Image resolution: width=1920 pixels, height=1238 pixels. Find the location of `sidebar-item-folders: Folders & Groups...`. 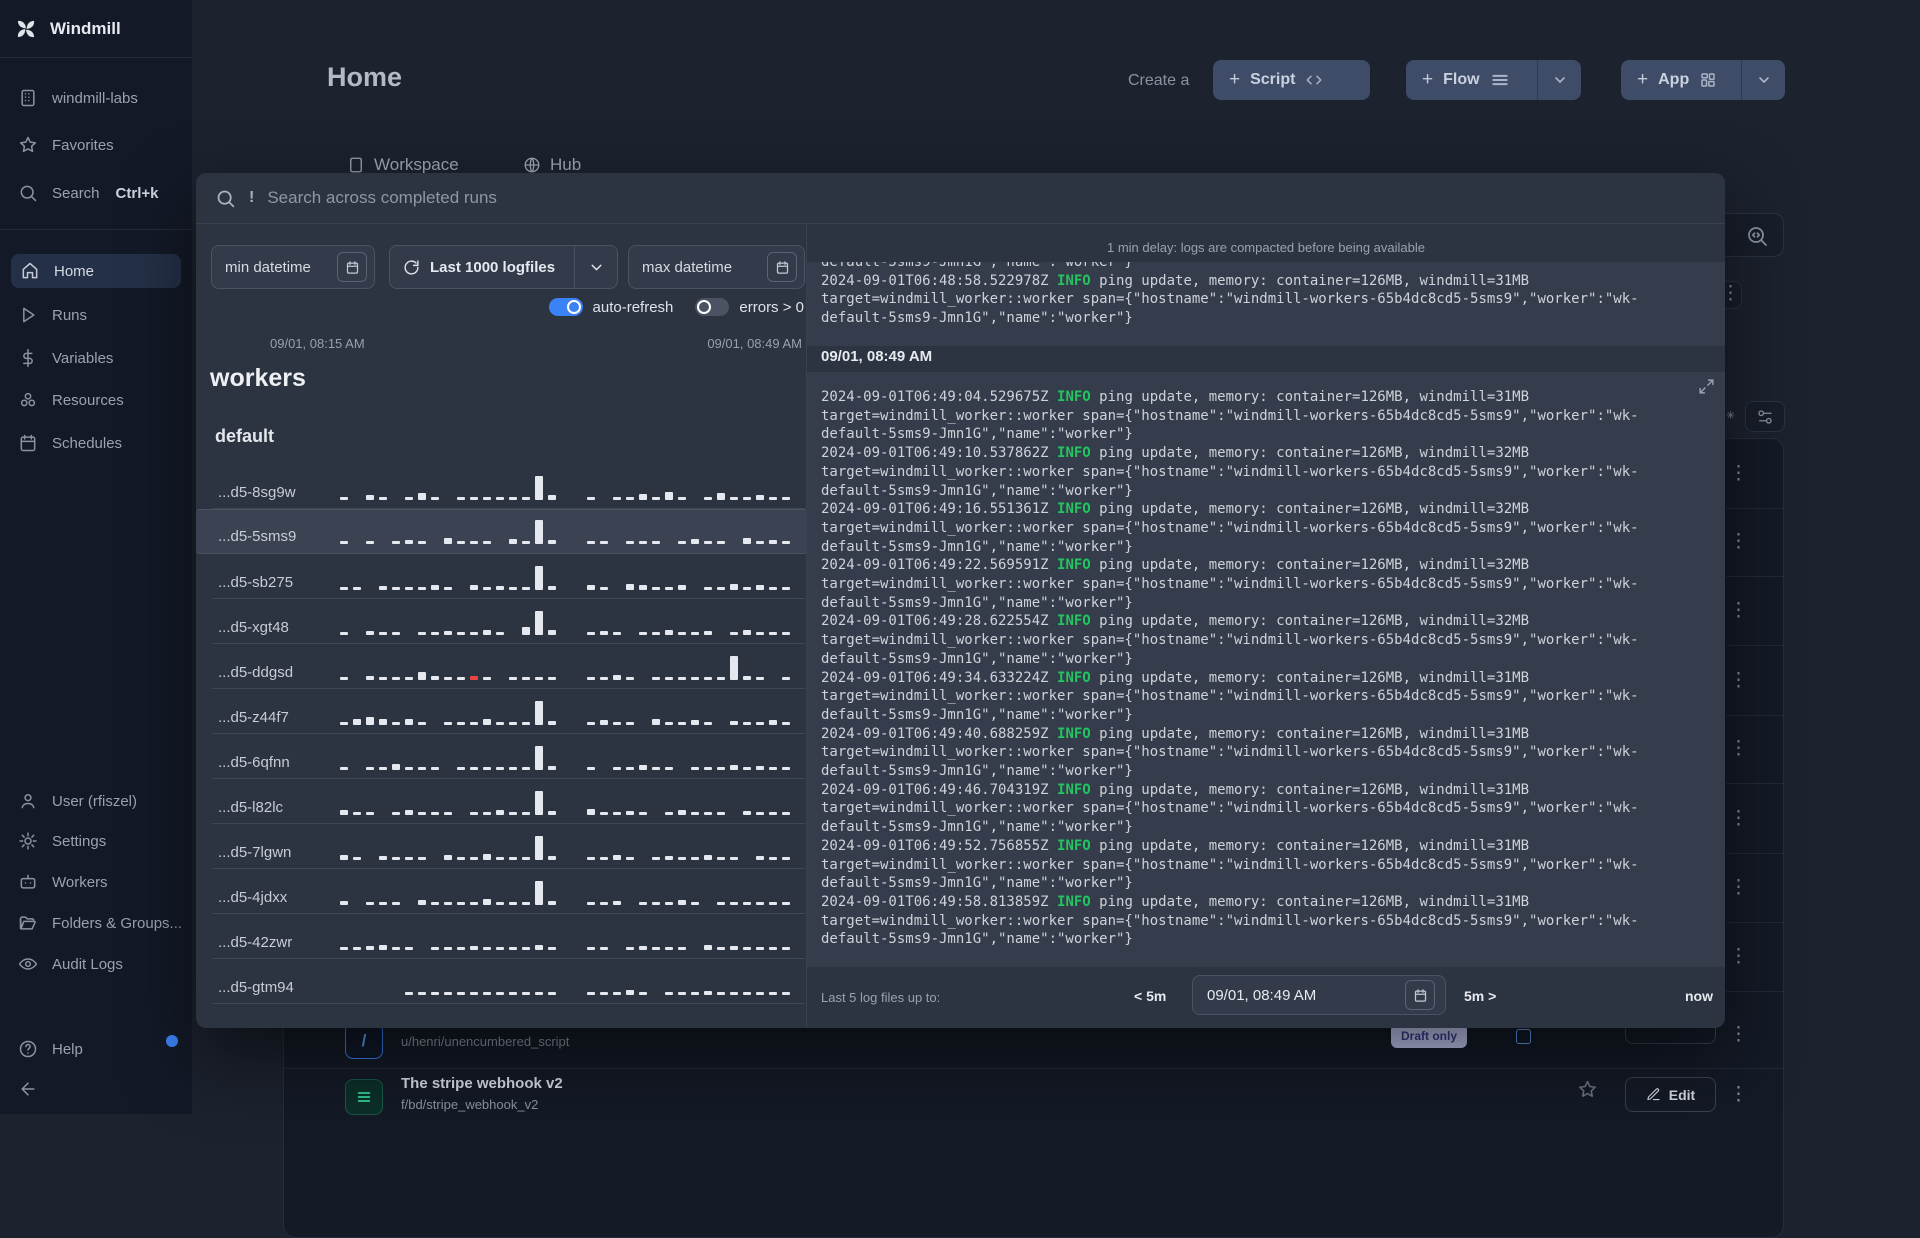

sidebar-item-folders: Folders & Groups... is located at coordinates (96, 923).